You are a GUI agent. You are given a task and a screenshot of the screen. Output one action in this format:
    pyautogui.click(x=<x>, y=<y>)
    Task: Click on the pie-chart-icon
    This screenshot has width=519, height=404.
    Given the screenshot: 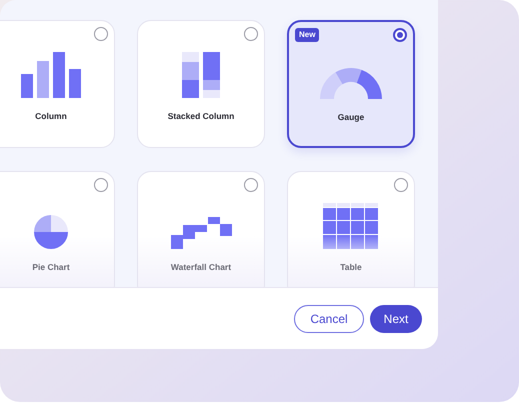 What is the action you would take?
    pyautogui.click(x=51, y=232)
    